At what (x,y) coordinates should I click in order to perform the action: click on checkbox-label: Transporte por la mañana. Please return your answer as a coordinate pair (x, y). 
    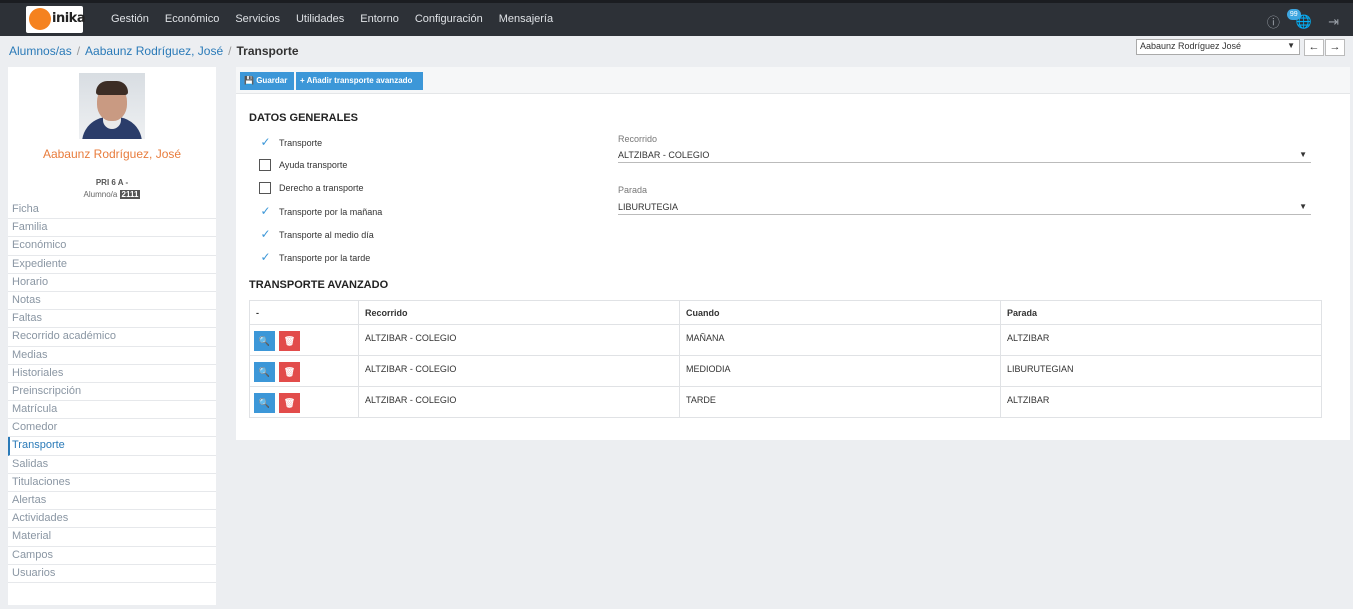
    Looking at the image, I should click on (331, 211).